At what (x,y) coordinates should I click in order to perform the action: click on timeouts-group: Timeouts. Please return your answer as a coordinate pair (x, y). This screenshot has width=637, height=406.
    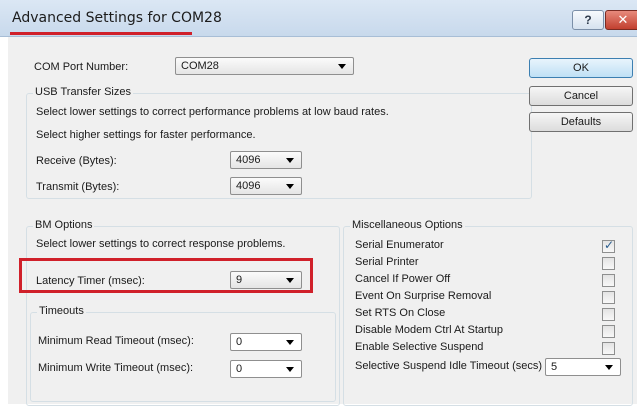
    Looking at the image, I should click on (183, 353).